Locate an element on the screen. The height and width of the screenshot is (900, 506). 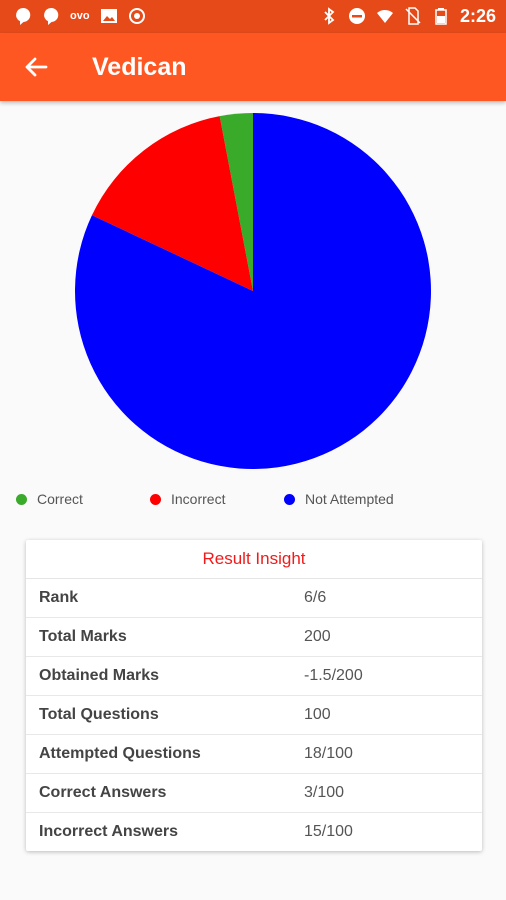
arrow-back-icon is located at coordinates (36, 67).